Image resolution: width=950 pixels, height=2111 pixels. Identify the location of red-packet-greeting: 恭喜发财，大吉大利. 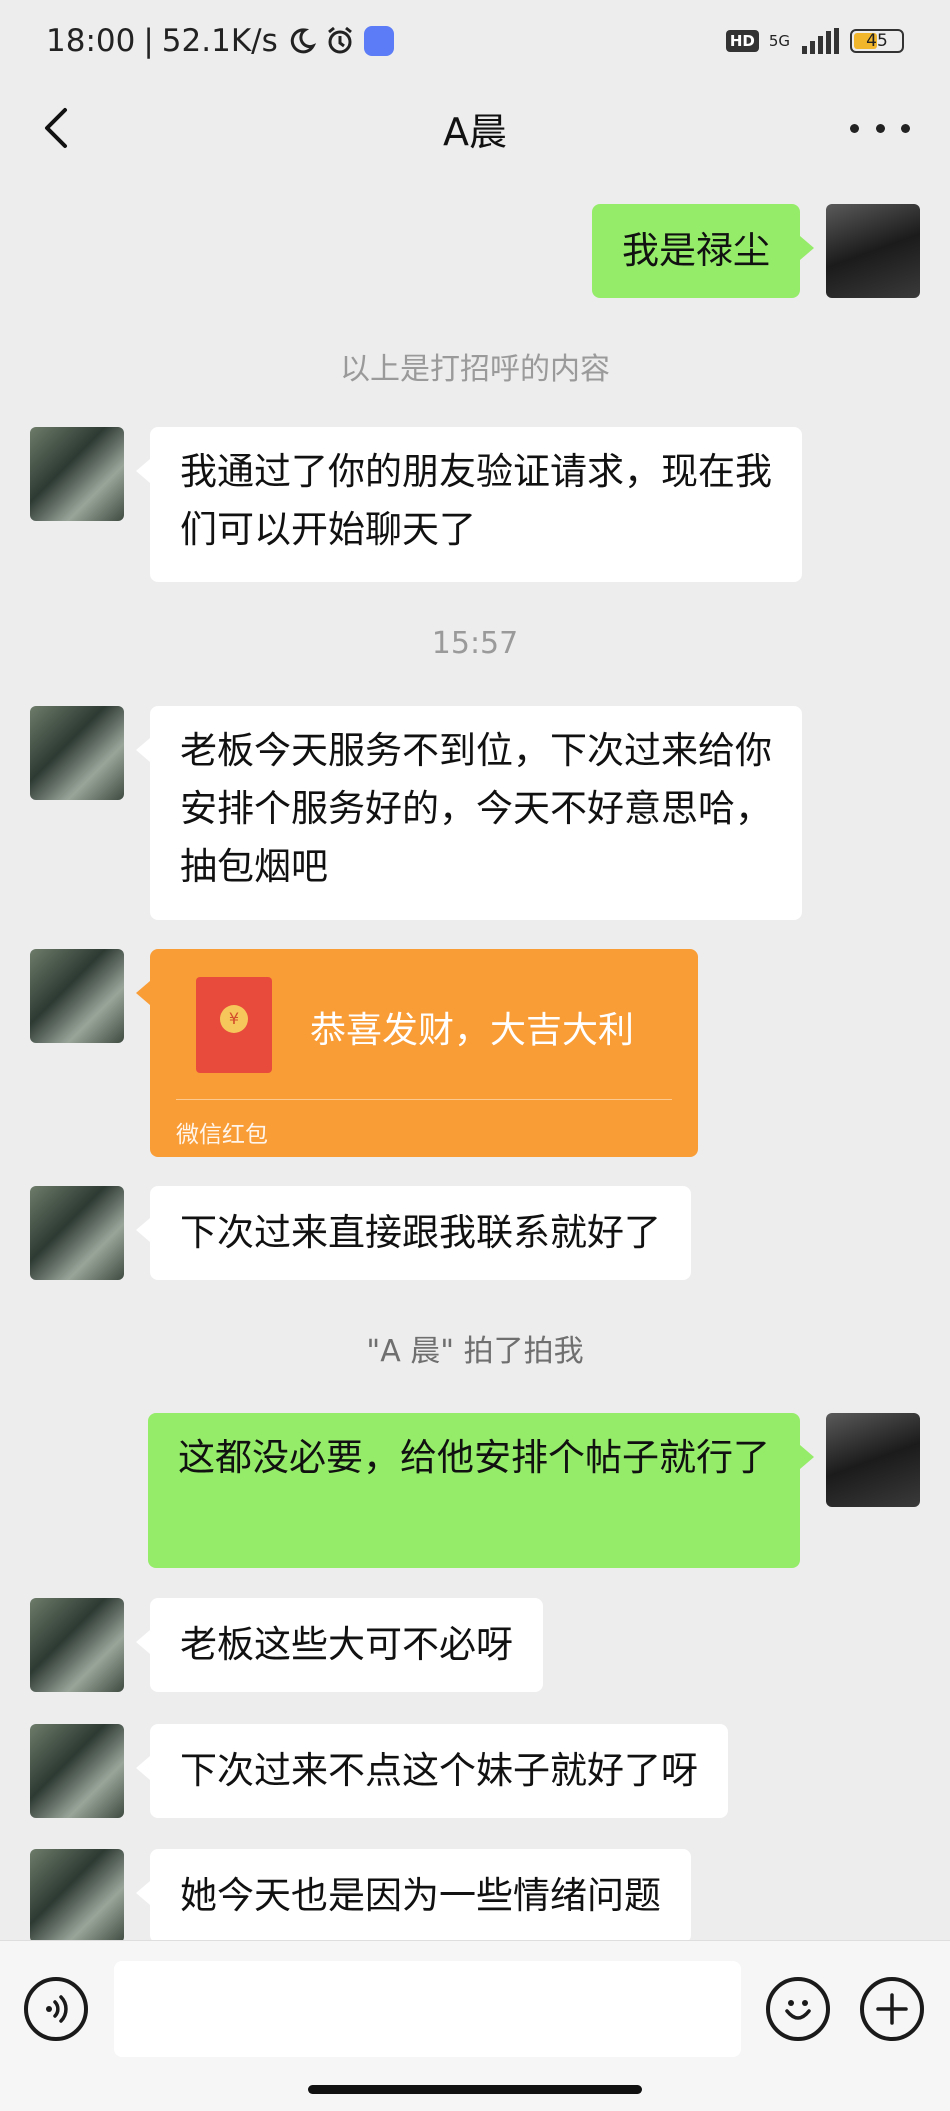
(472, 1030).